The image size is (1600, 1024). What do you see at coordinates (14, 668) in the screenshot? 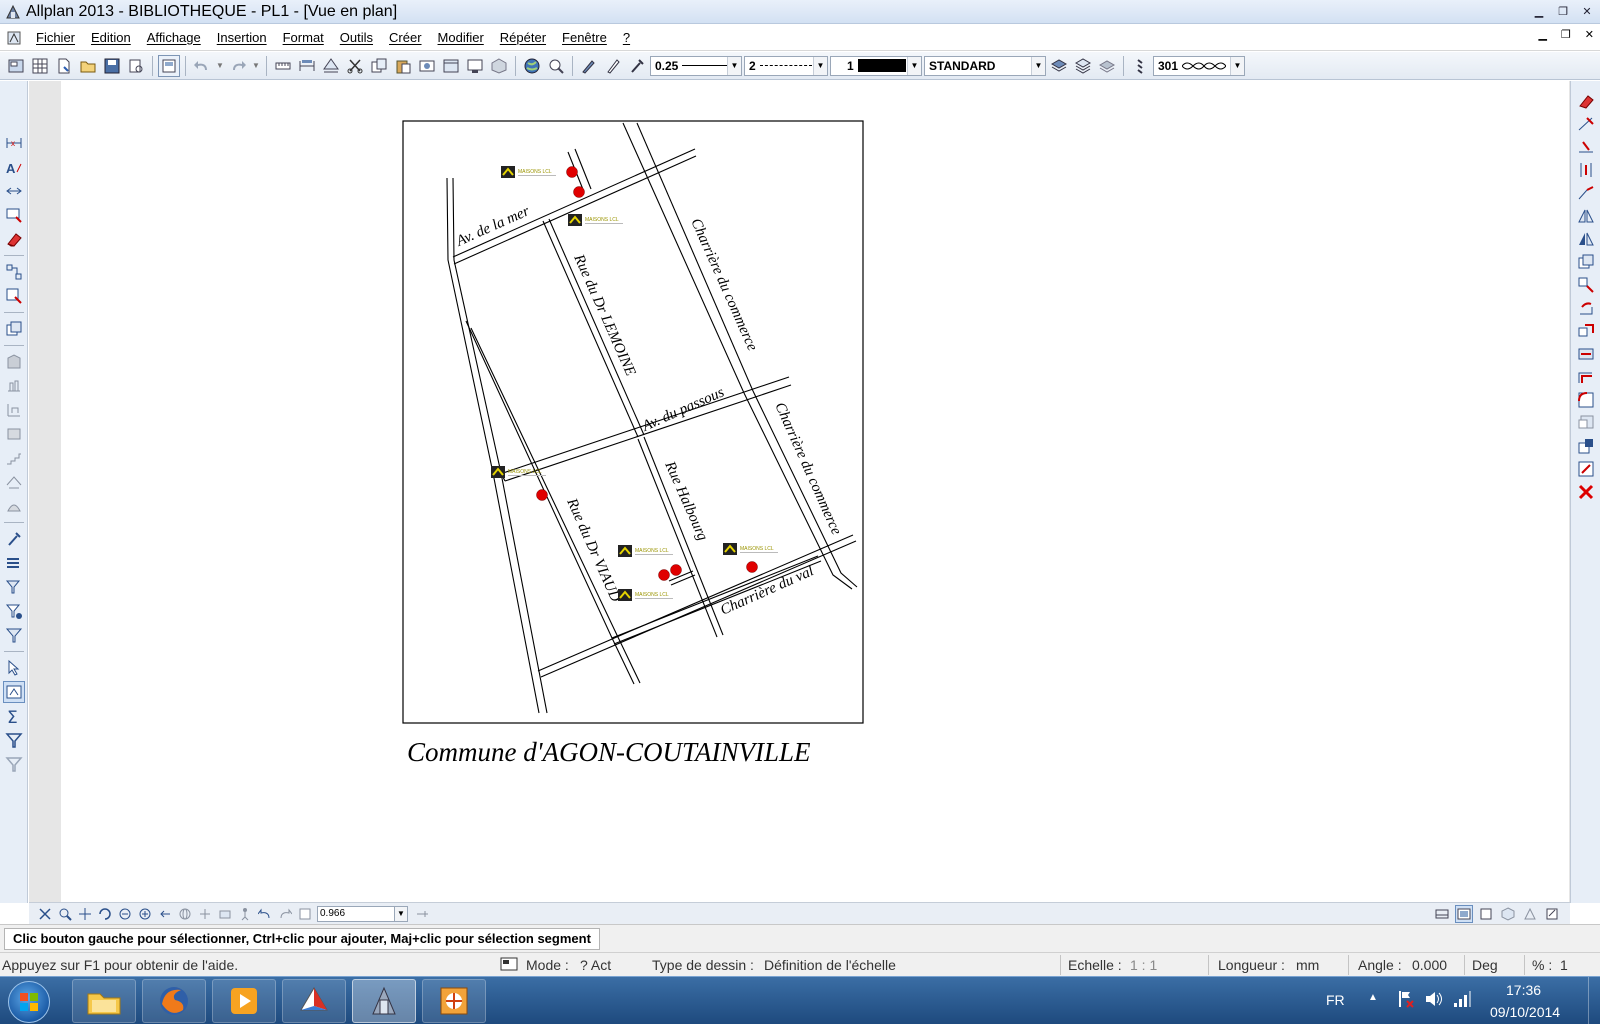
I see `select-pointer-icon` at bounding box center [14, 668].